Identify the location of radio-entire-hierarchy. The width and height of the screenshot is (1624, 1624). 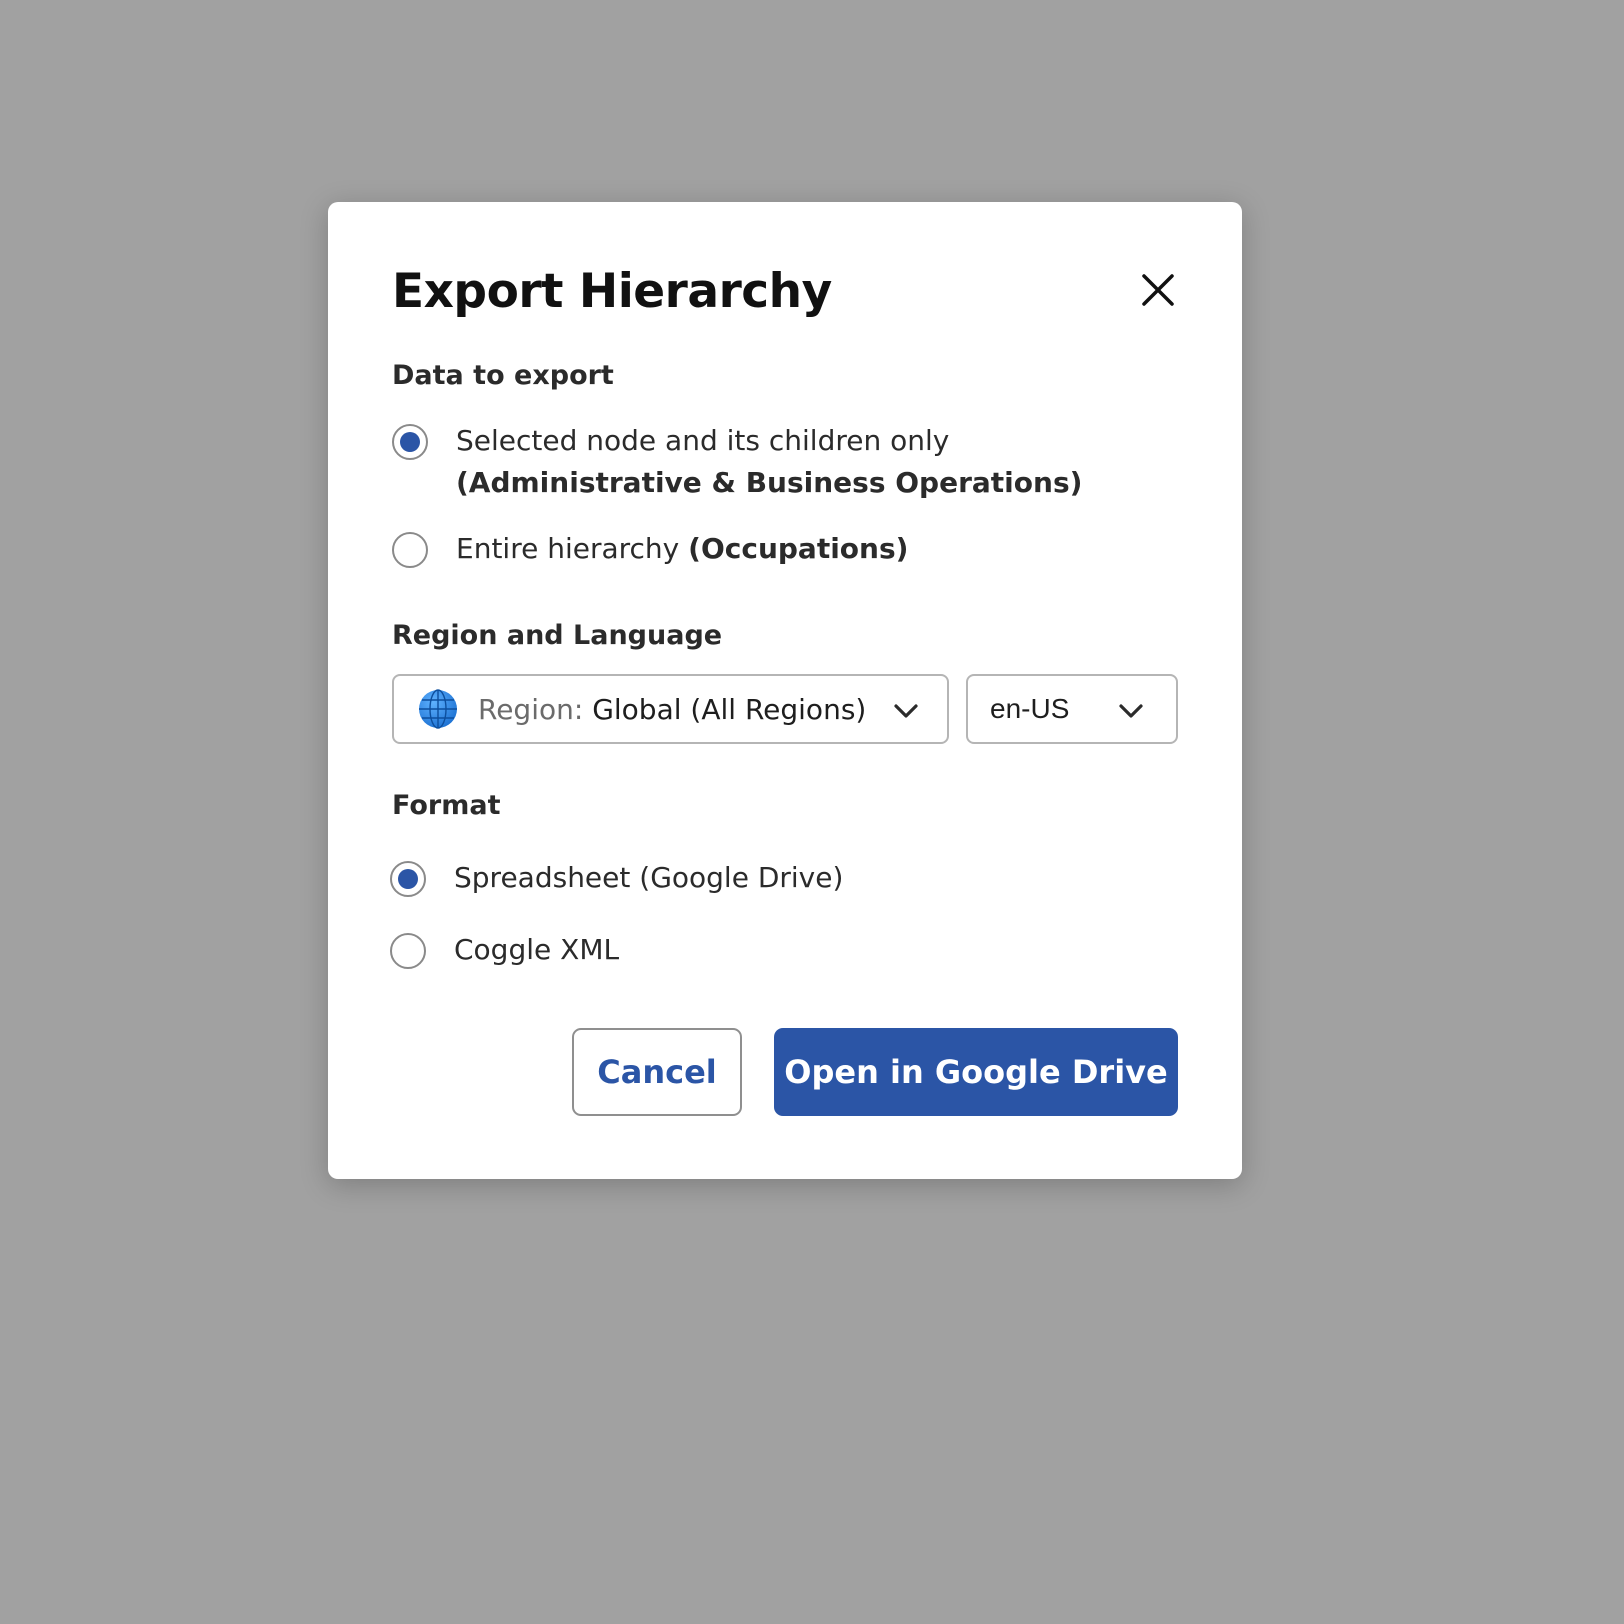
(410, 550).